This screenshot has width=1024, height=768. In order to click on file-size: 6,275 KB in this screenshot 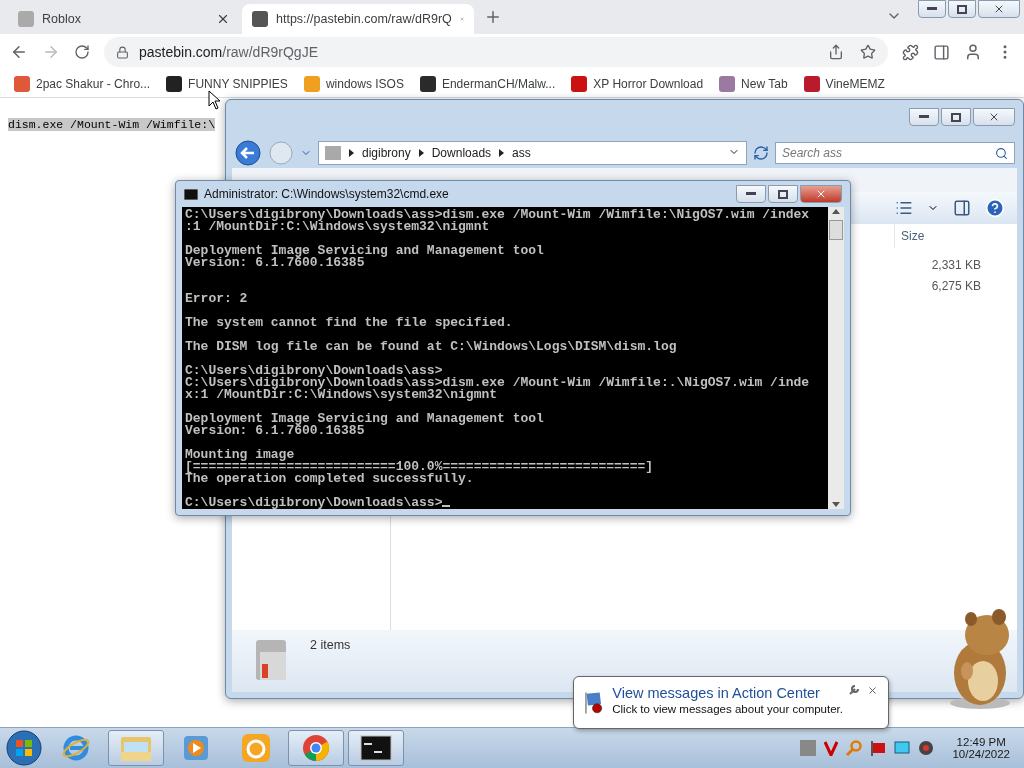, I will do `click(956, 286)`.